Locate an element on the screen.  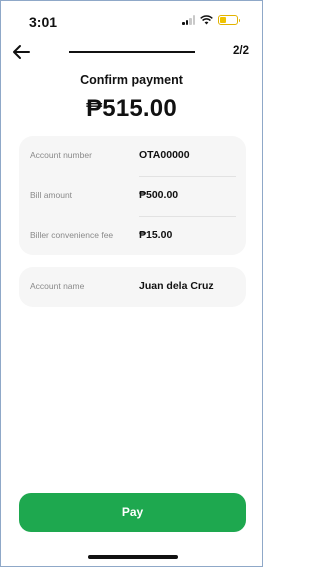
detail-value: ₱500.00 is located at coordinates (159, 195).